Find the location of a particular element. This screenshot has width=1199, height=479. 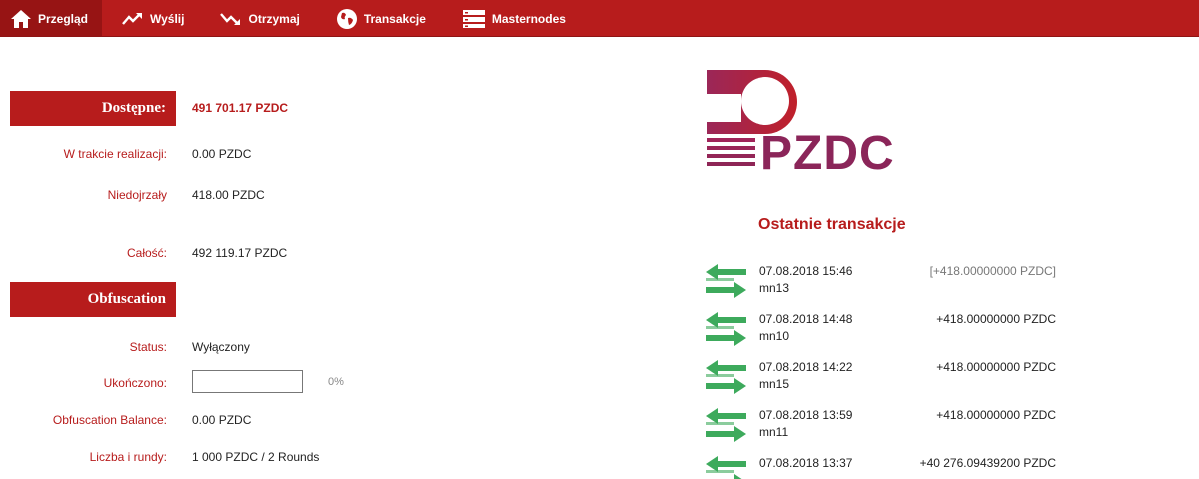

obfuscation-progress-bar is located at coordinates (247, 381).